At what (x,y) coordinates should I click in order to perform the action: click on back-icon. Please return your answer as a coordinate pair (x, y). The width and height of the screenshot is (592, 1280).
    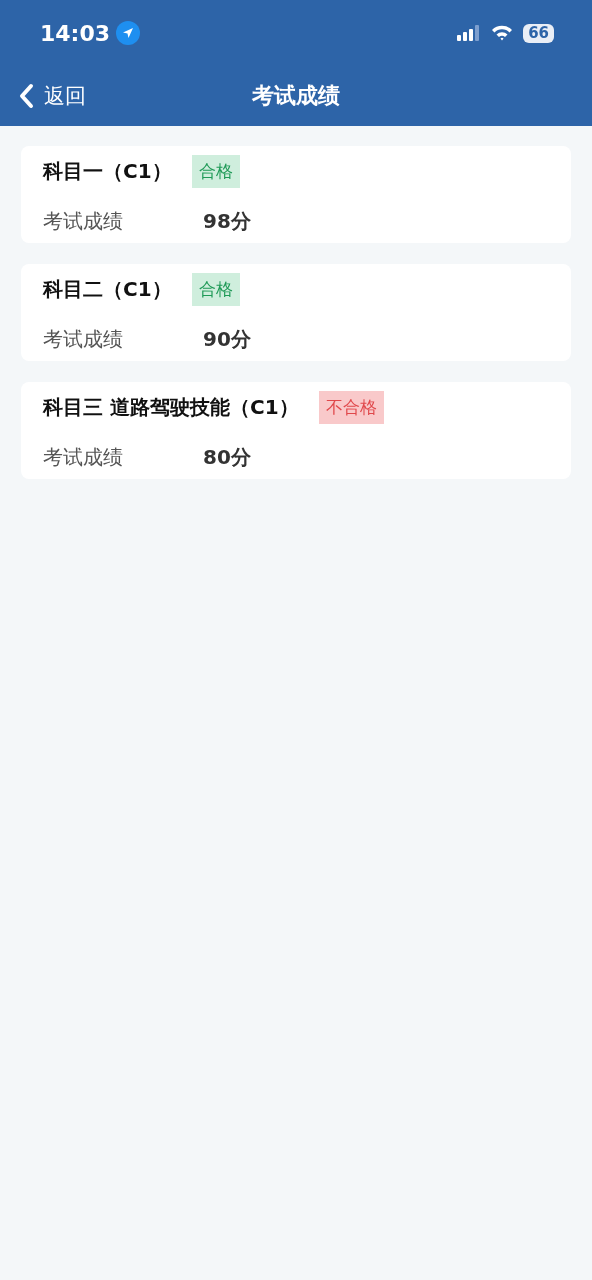
    Looking at the image, I should click on (26, 96).